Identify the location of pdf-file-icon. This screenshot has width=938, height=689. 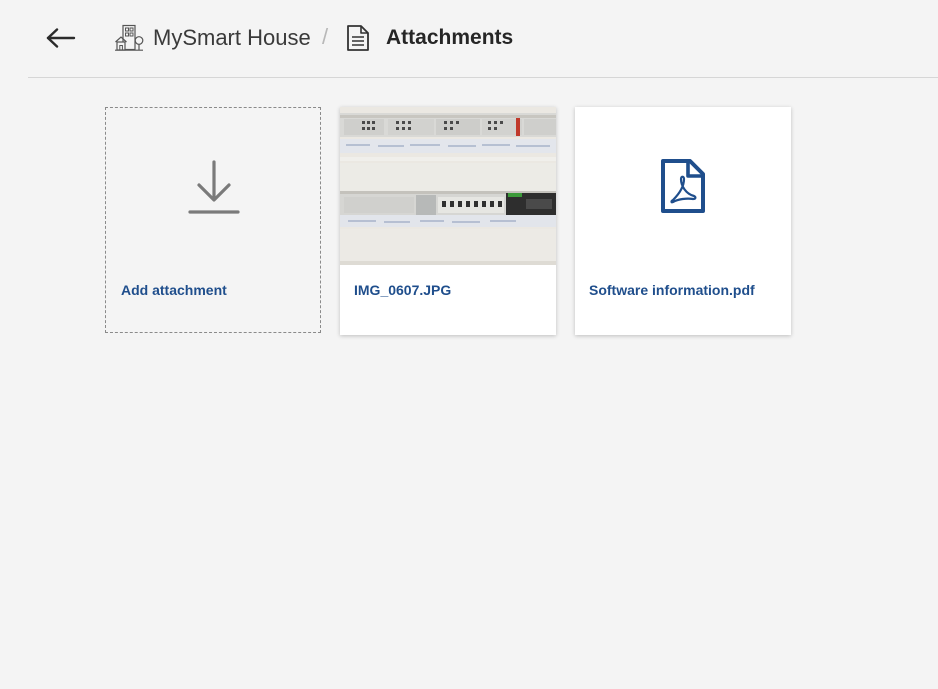
(683, 186).